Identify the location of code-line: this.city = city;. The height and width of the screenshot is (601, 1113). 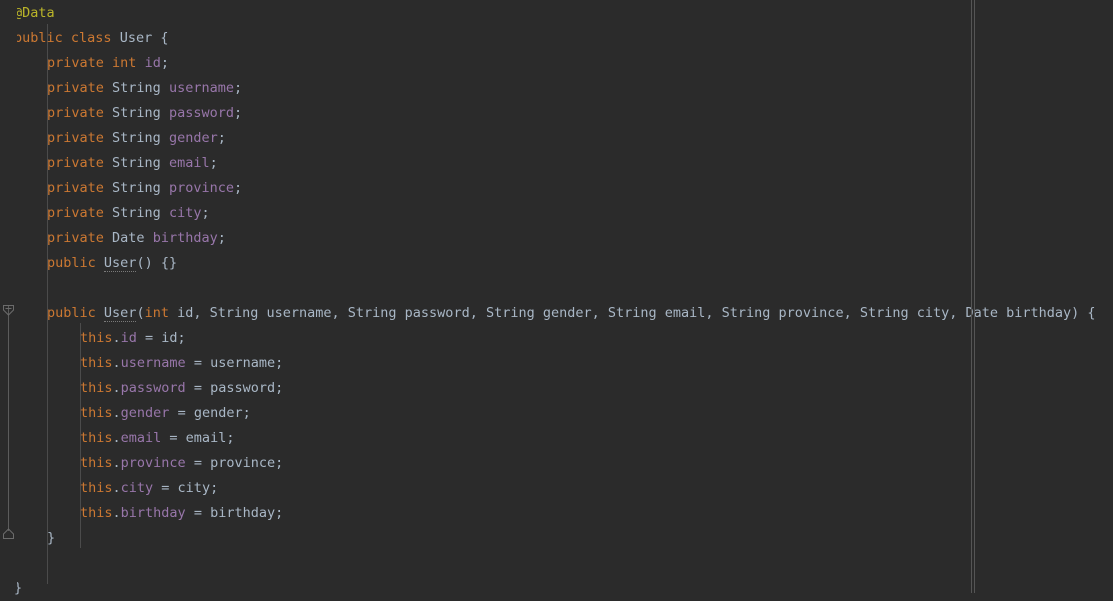
(149, 488).